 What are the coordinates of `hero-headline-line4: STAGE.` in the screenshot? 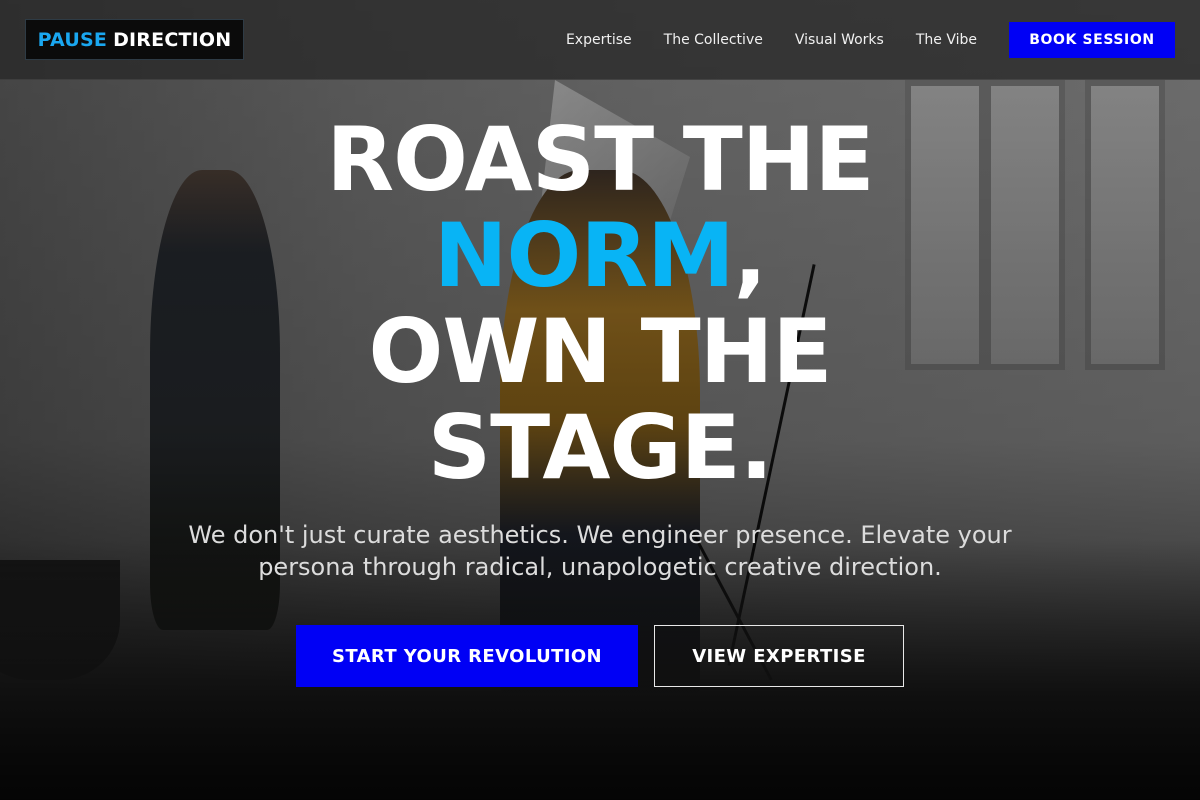 It's located at (600, 447).